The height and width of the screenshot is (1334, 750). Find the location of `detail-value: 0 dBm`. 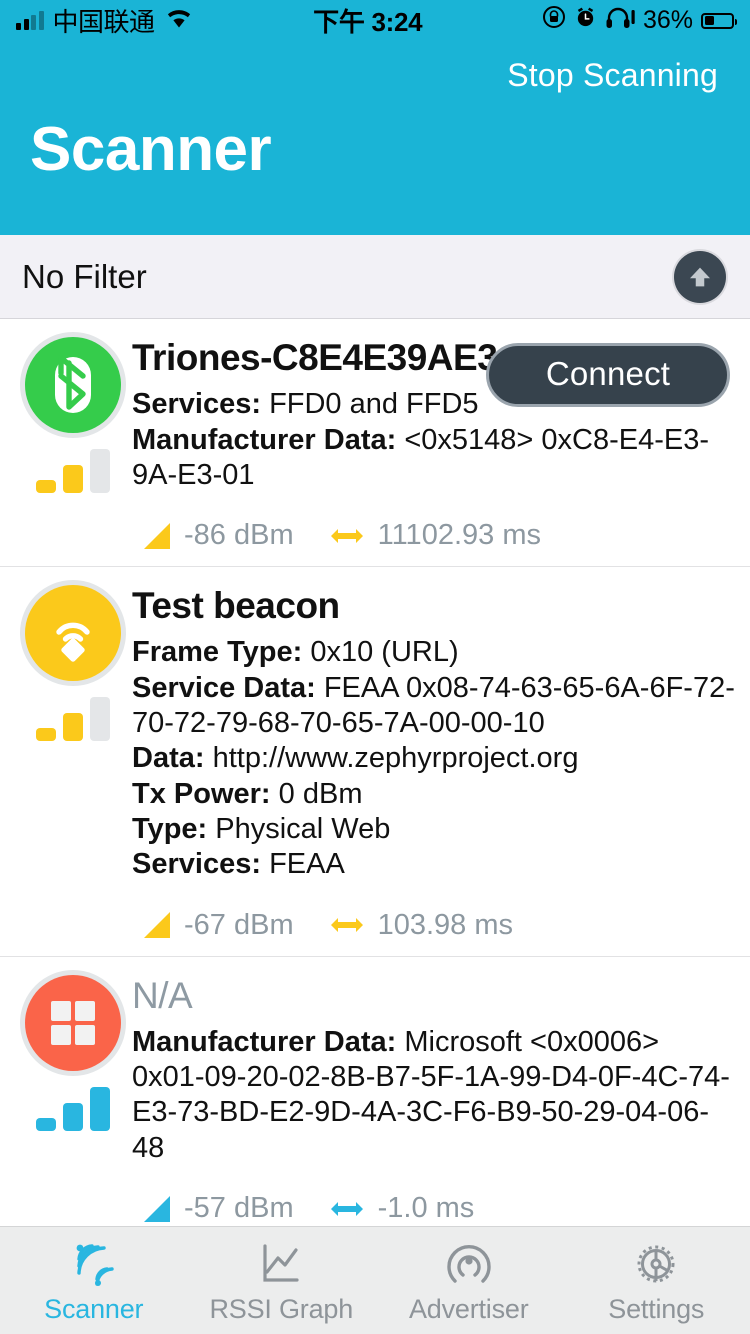

detail-value: 0 dBm is located at coordinates (320, 793).